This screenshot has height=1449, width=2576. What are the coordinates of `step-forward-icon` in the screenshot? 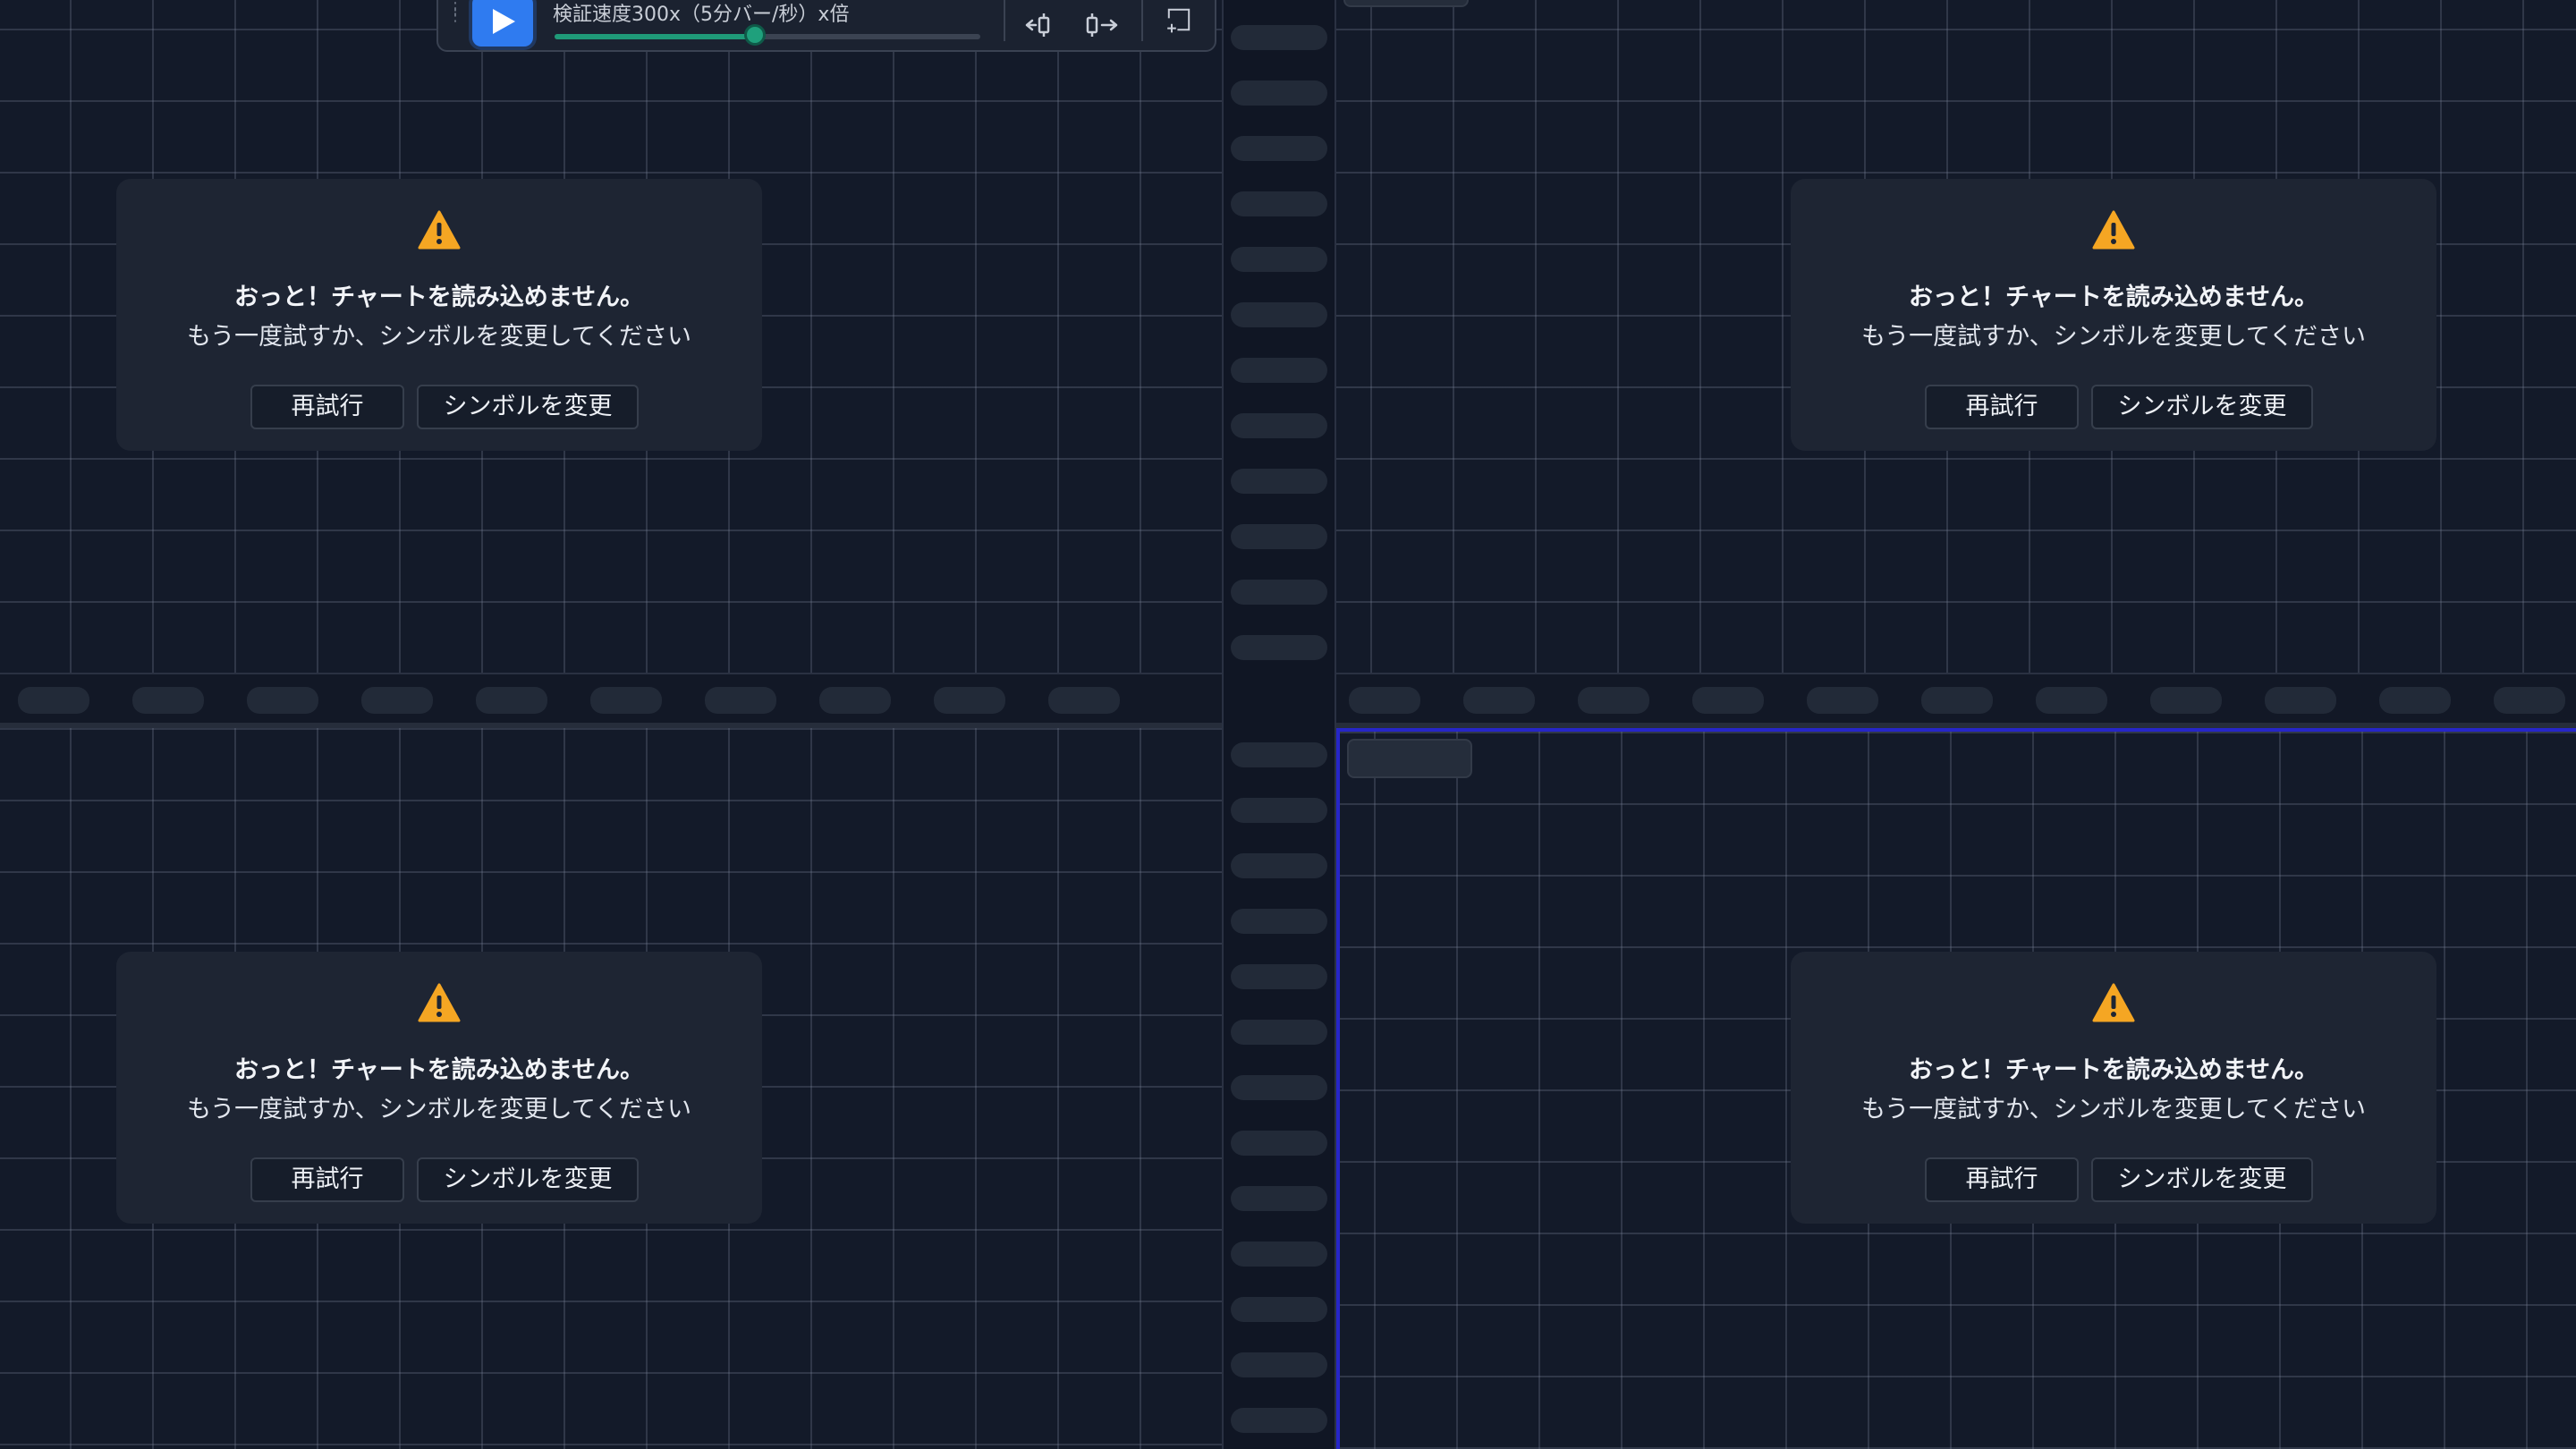 It's located at (1102, 25).